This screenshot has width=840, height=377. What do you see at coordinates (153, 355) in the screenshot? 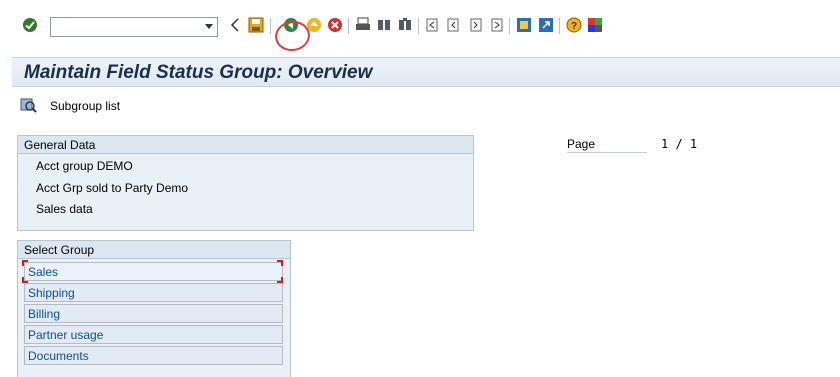
I see `select-group-item-documents: Documents` at bounding box center [153, 355].